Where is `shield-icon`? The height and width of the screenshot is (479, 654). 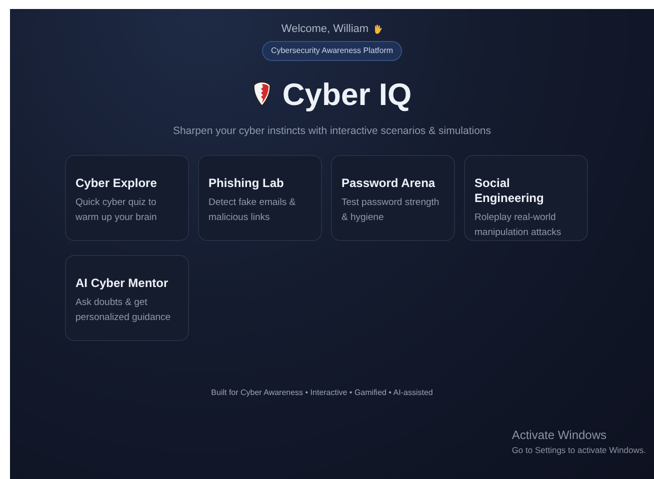 shield-icon is located at coordinates (262, 94).